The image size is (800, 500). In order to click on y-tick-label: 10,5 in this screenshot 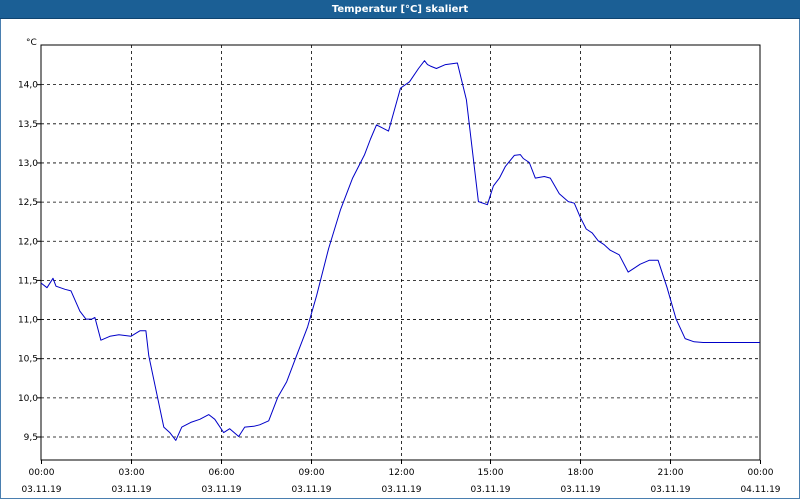, I will do `click(28, 360)`.